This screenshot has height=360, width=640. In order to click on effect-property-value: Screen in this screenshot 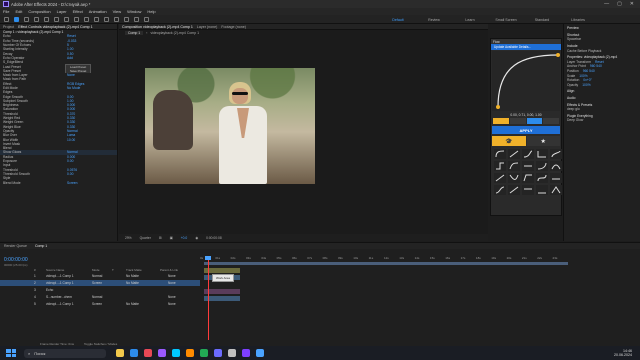, I will do `click(72, 183)`.